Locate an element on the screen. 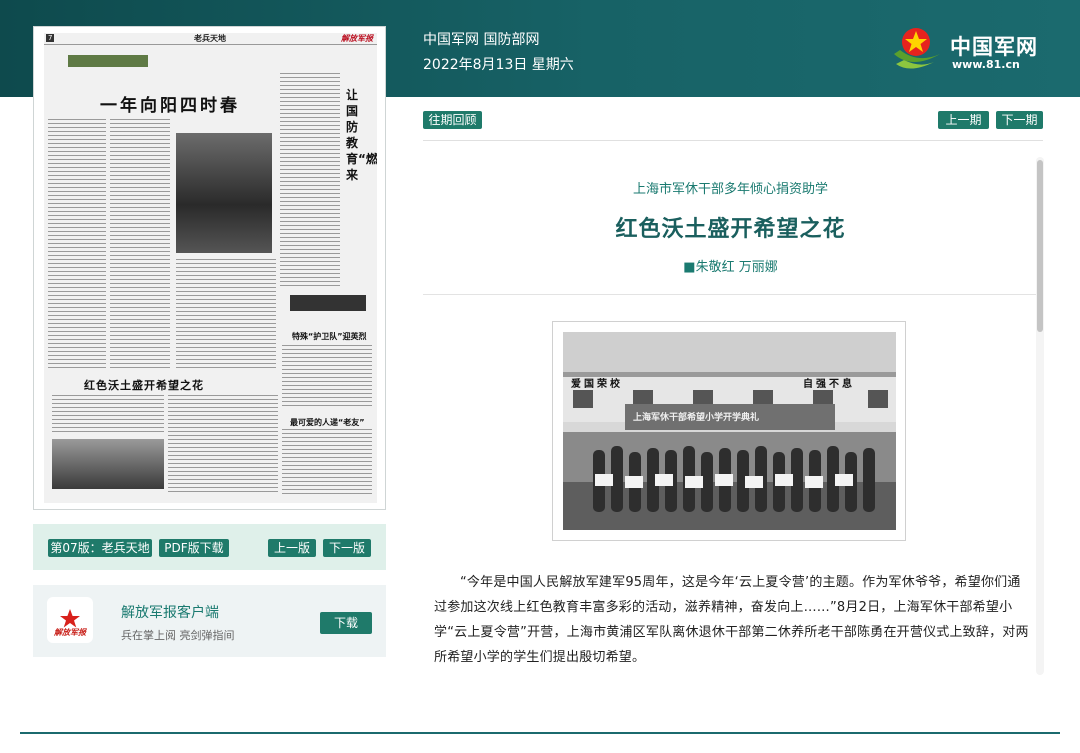 The height and width of the screenshot is (753, 1080). client-app-title: 解放军报客户端 is located at coordinates (170, 613).